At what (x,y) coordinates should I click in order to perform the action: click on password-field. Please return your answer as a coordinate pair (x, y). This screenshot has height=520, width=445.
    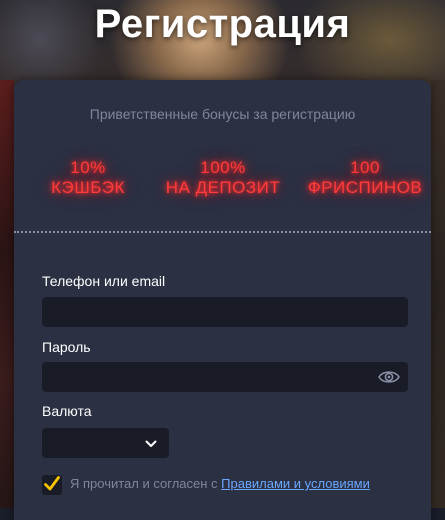
    Looking at the image, I should click on (225, 377).